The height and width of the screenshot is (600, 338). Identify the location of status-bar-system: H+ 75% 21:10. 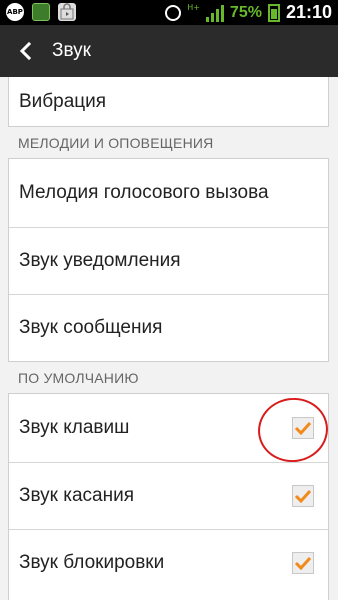
(248, 12).